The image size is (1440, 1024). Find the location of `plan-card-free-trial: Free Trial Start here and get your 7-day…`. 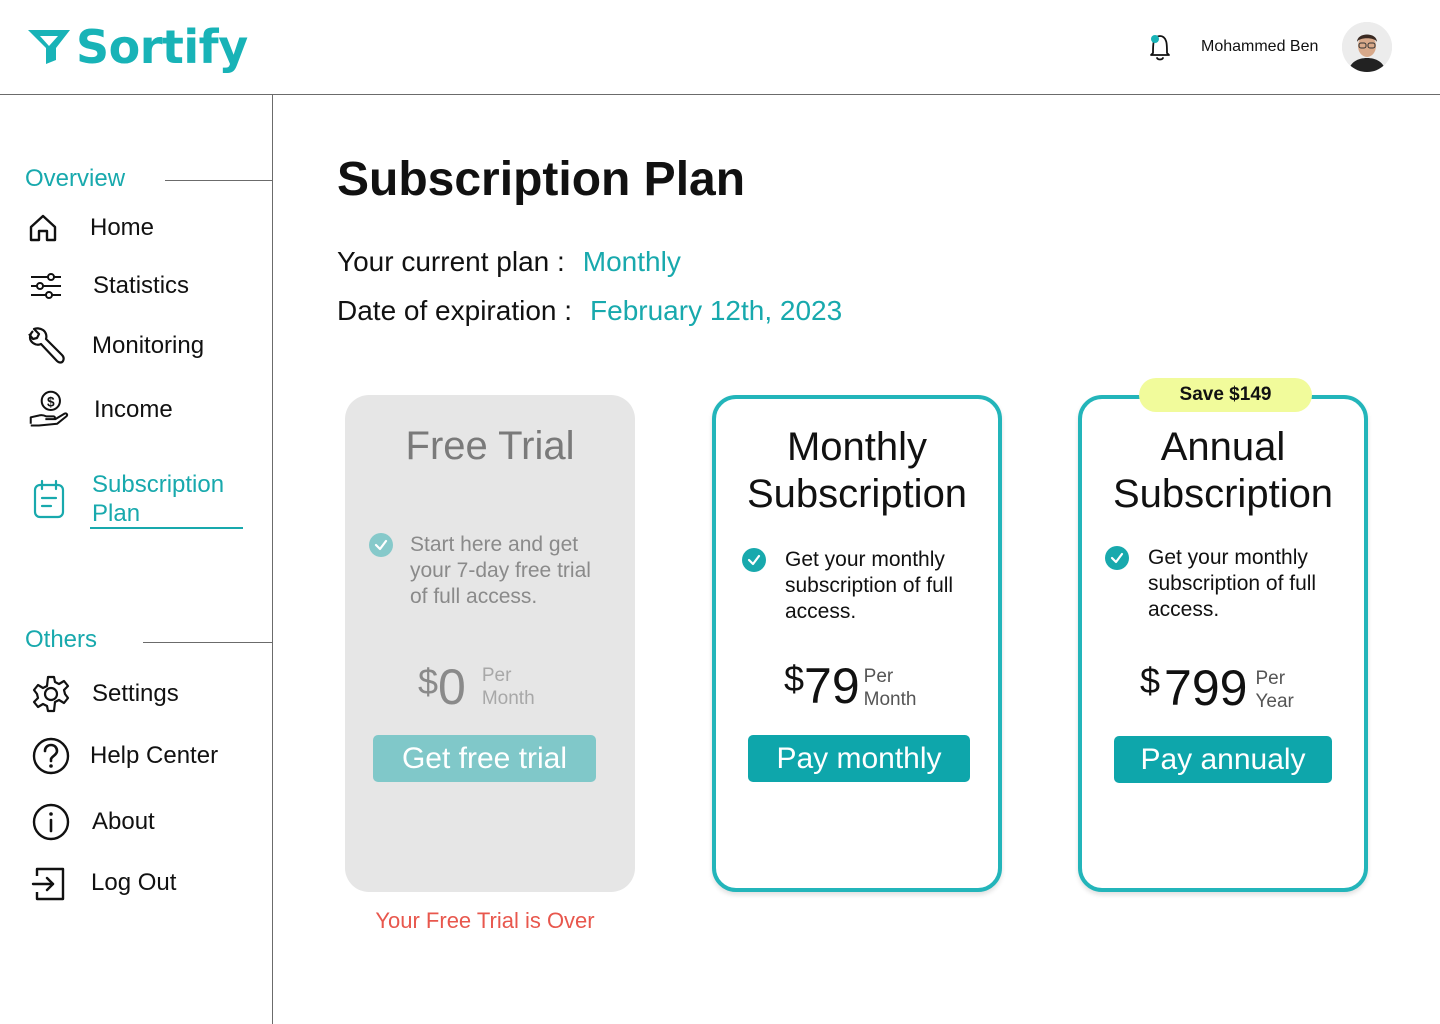

plan-card-free-trial: Free Trial Start here and get your 7-day… is located at coordinates (490, 643).